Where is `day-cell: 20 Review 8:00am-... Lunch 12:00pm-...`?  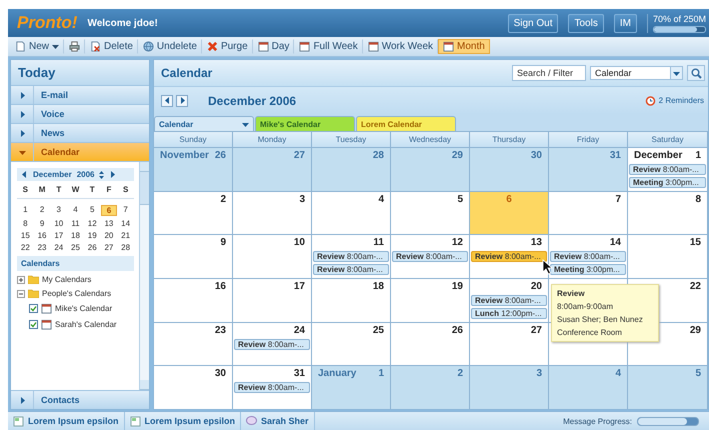
day-cell: 20 Review 8:00am-... Lunch 12:00pm-... is located at coordinates (509, 300).